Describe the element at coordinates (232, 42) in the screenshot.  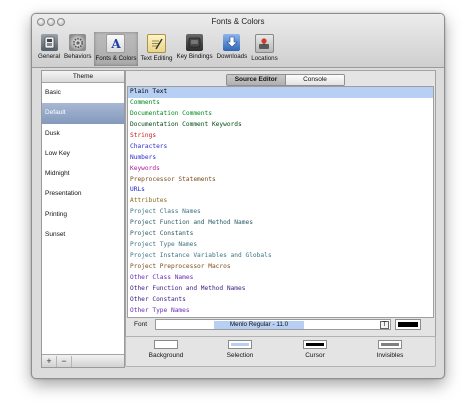
I see `downloads-icon` at that location.